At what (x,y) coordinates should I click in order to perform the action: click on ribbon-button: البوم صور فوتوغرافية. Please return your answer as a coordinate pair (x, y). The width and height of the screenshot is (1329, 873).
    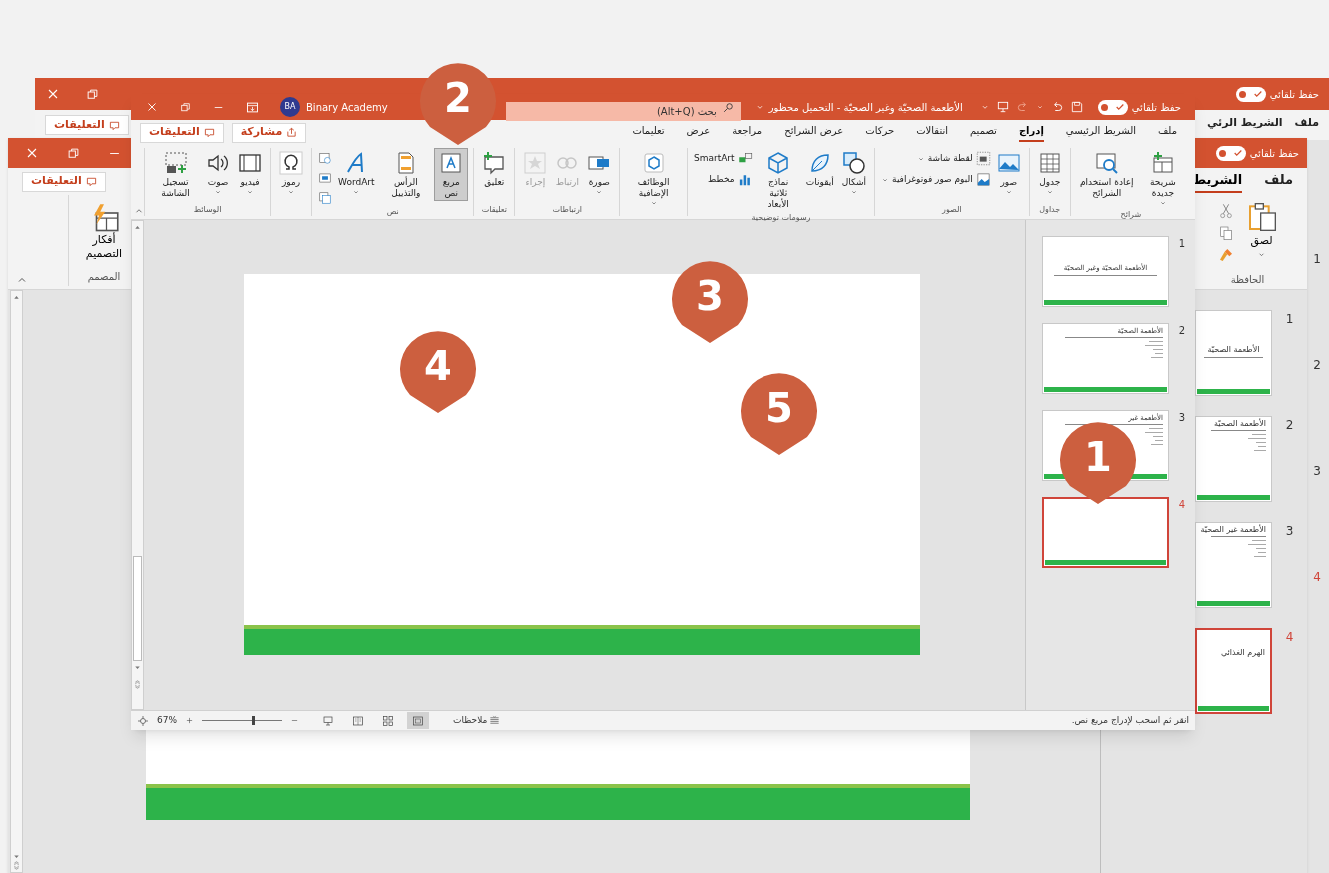
    Looking at the image, I should click on (936, 179).